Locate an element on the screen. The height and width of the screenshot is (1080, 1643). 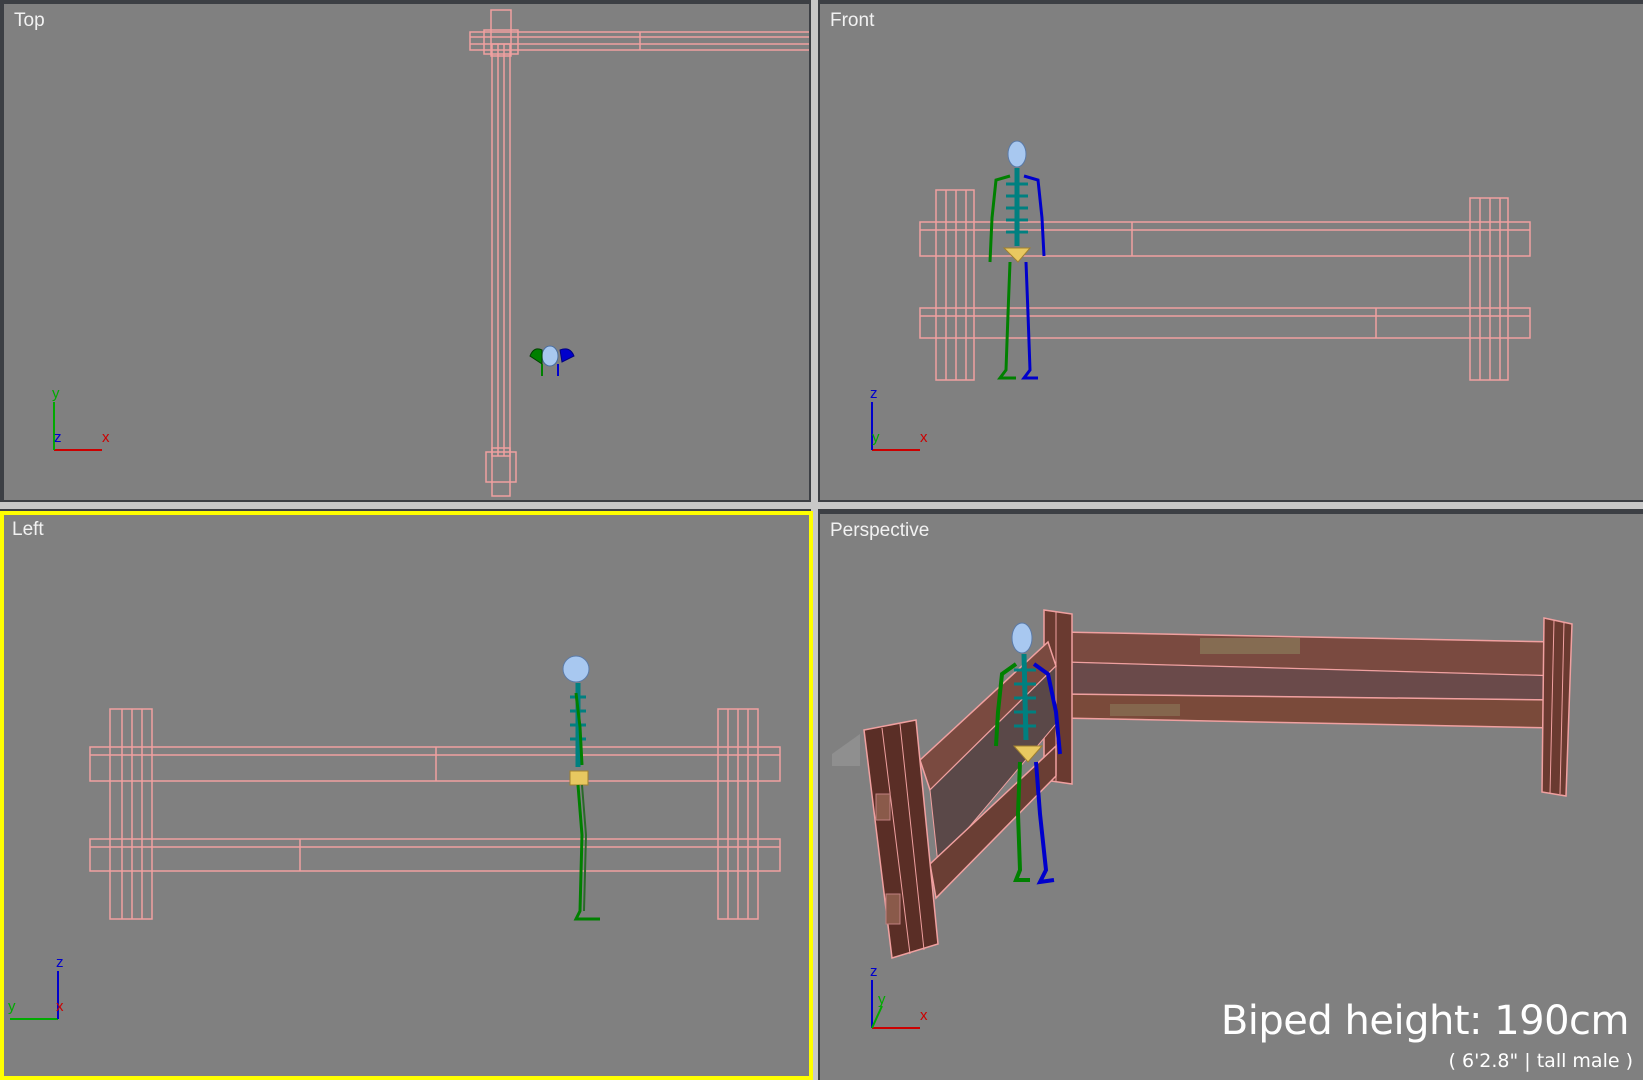
viewport-label-perspective: Perspective is located at coordinates (879, 531).